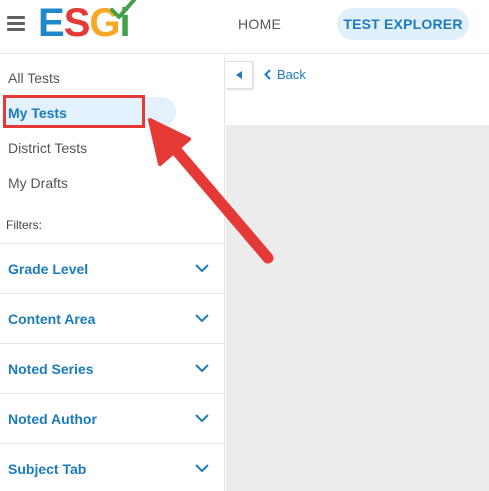 The height and width of the screenshot is (491, 489). What do you see at coordinates (259, 24) in the screenshot?
I see `nav-home-link: HOME` at bounding box center [259, 24].